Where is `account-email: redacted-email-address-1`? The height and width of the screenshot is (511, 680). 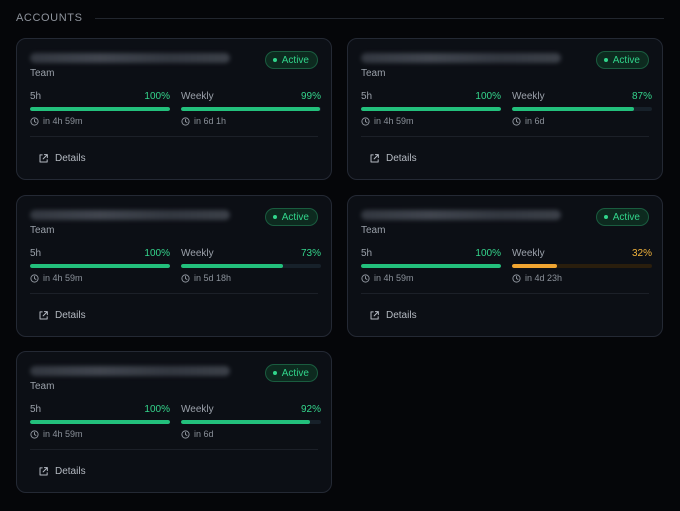
account-email: redacted-email-address-1 is located at coordinates (130, 58).